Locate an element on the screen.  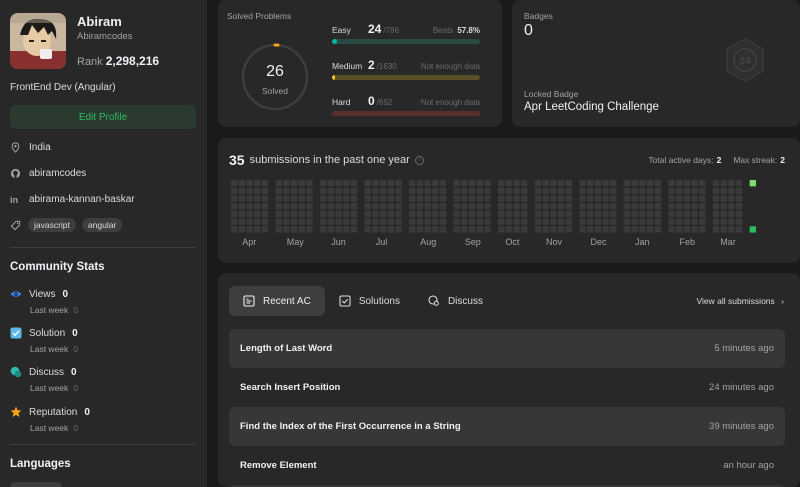
tab-solutions: Solutions is located at coordinates (369, 301).